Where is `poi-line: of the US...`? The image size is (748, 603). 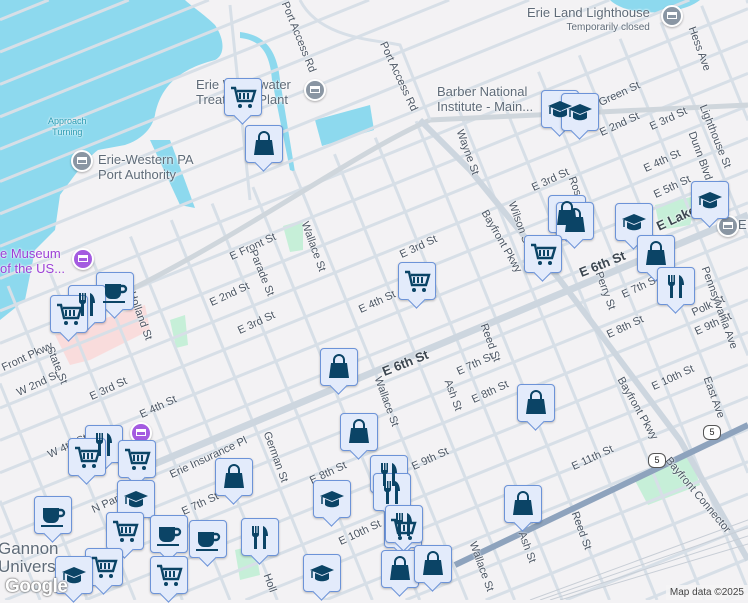
poi-line: of the US... is located at coordinates (32, 268).